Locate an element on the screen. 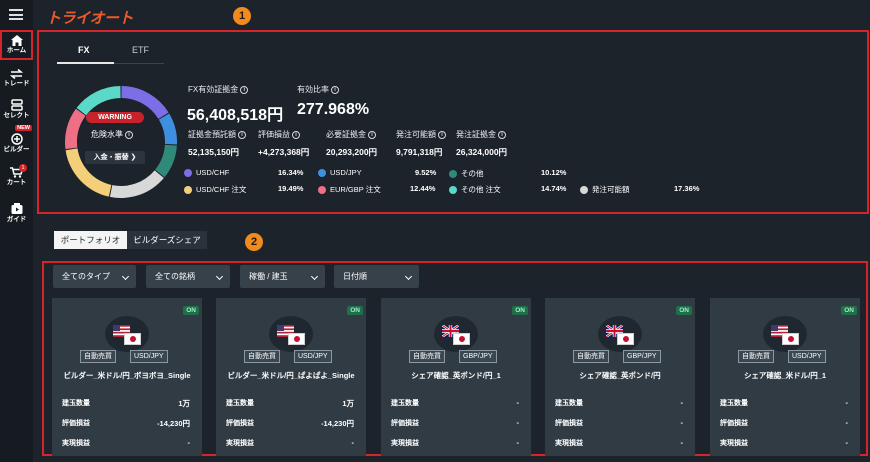  brand-logo: トライオート is located at coordinates (90, 17).